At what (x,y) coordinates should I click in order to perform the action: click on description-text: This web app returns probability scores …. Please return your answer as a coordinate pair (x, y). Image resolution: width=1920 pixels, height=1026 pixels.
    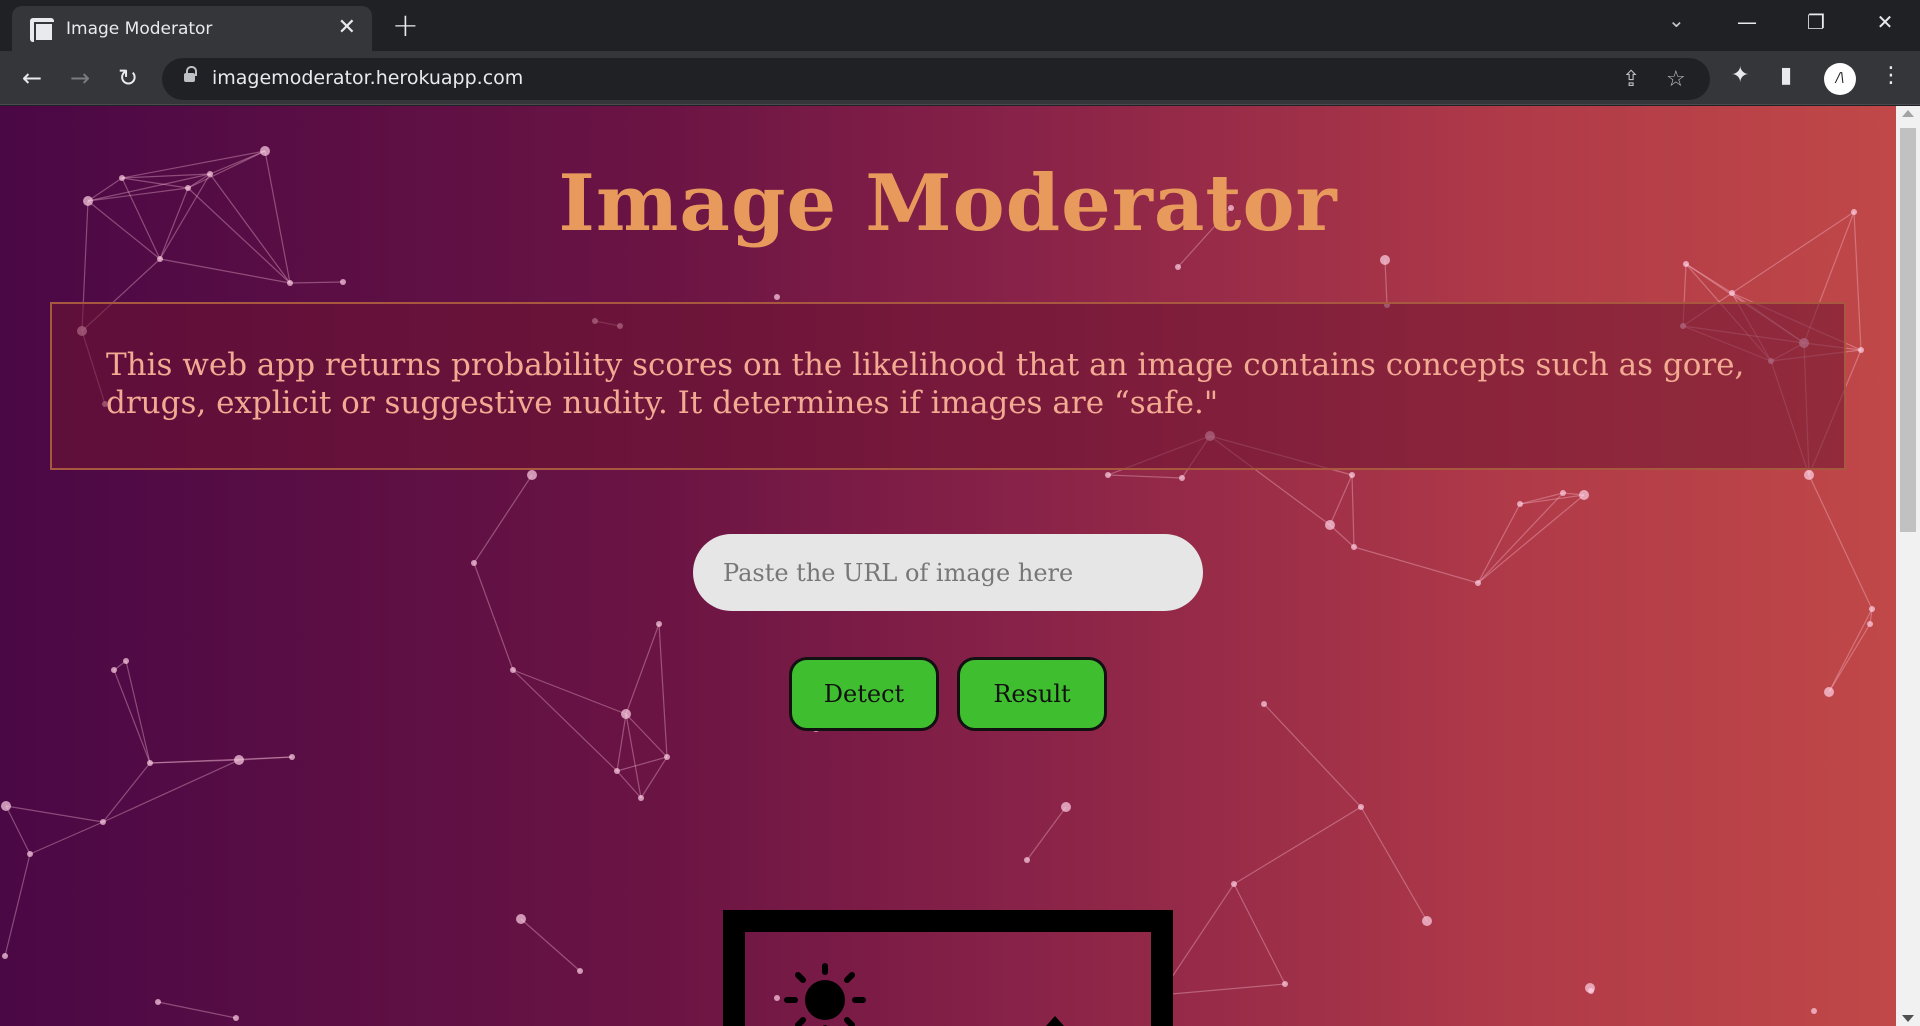
    Looking at the image, I should click on (925, 384).